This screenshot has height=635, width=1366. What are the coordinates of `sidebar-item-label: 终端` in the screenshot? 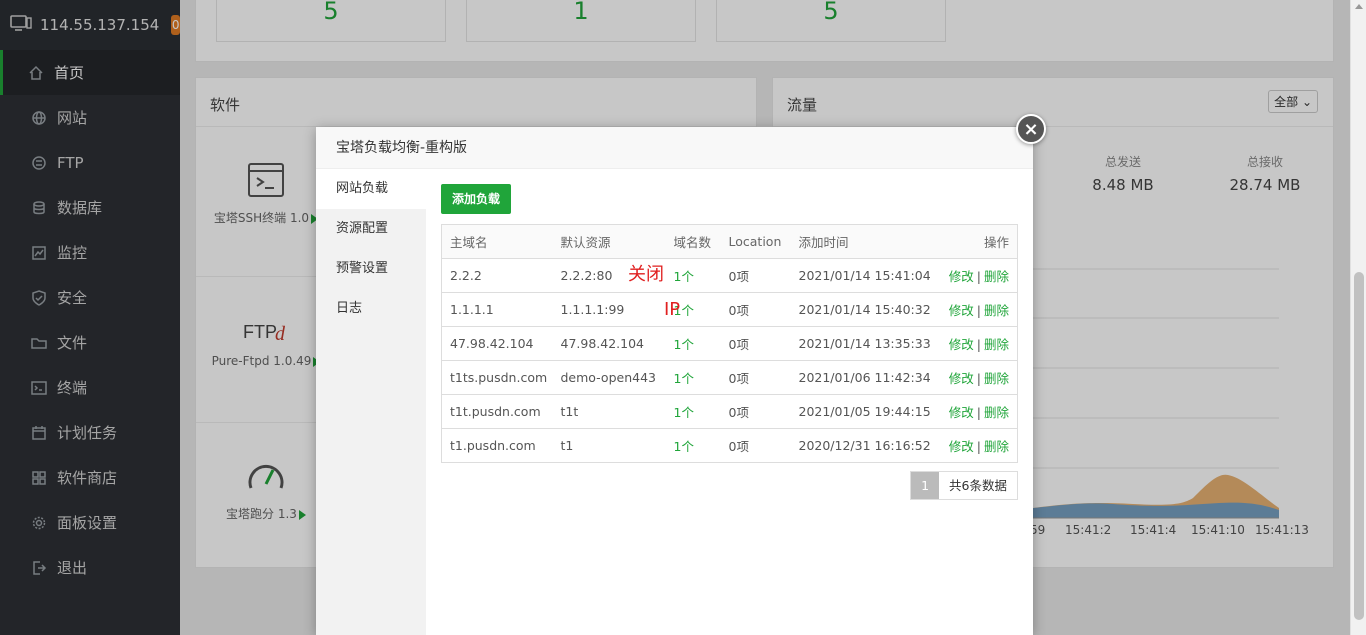 It's located at (72, 388).